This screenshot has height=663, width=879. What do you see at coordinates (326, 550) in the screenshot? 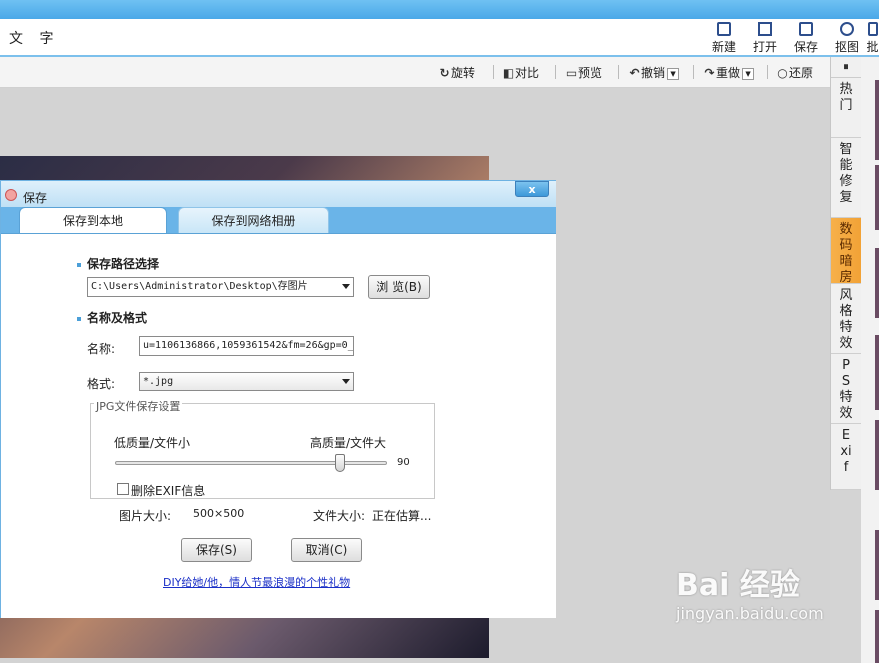
I see `cancel-button: 取消(C)` at bounding box center [326, 550].